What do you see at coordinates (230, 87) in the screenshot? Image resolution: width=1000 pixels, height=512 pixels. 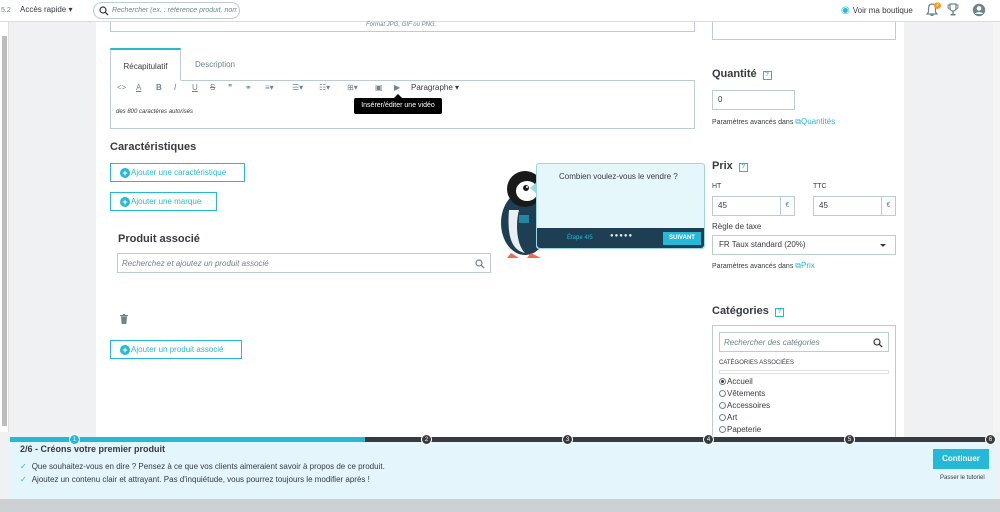 I see `blockquote-icon: ❞` at bounding box center [230, 87].